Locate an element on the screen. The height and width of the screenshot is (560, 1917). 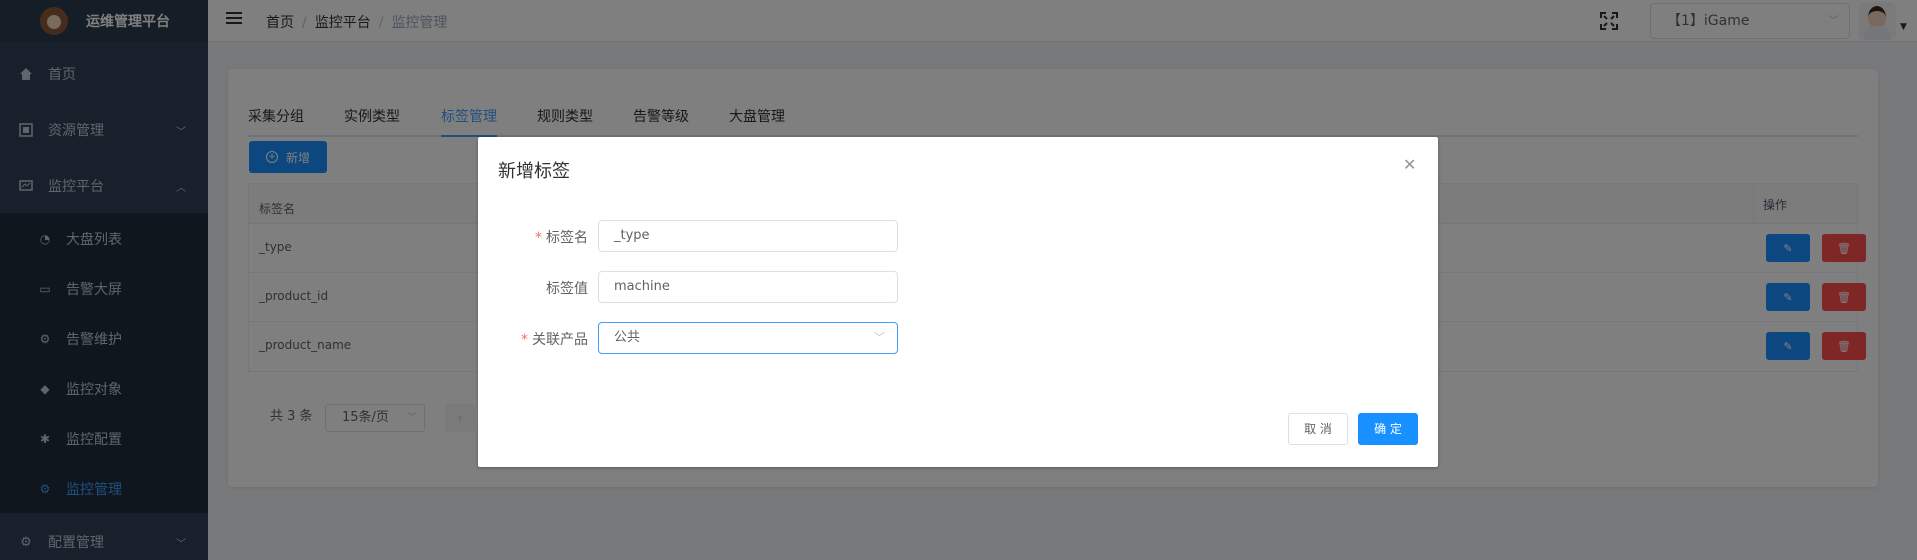
field-label-value: 标签值 is located at coordinates (533, 288).